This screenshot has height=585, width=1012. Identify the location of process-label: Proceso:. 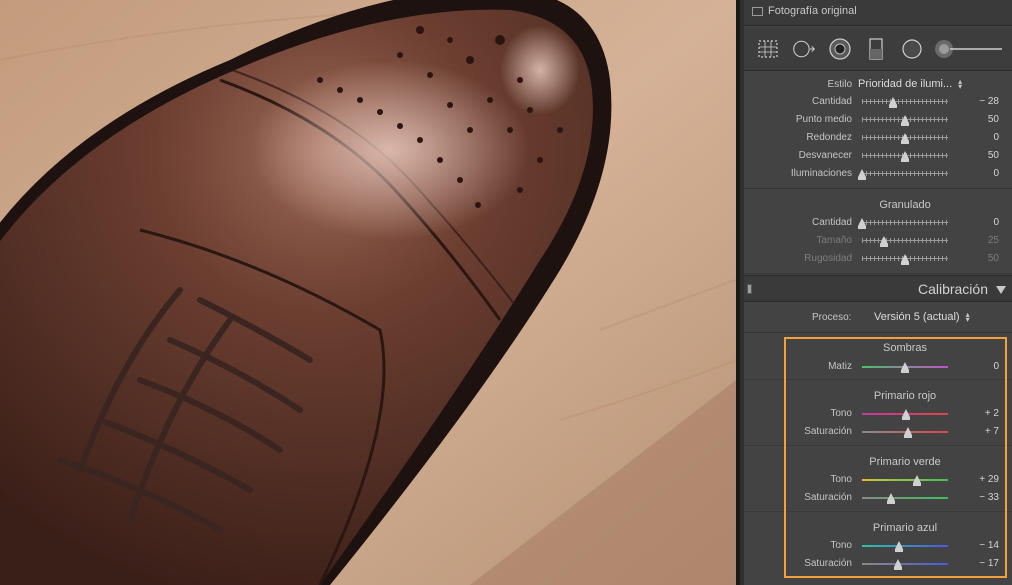
(832, 317).